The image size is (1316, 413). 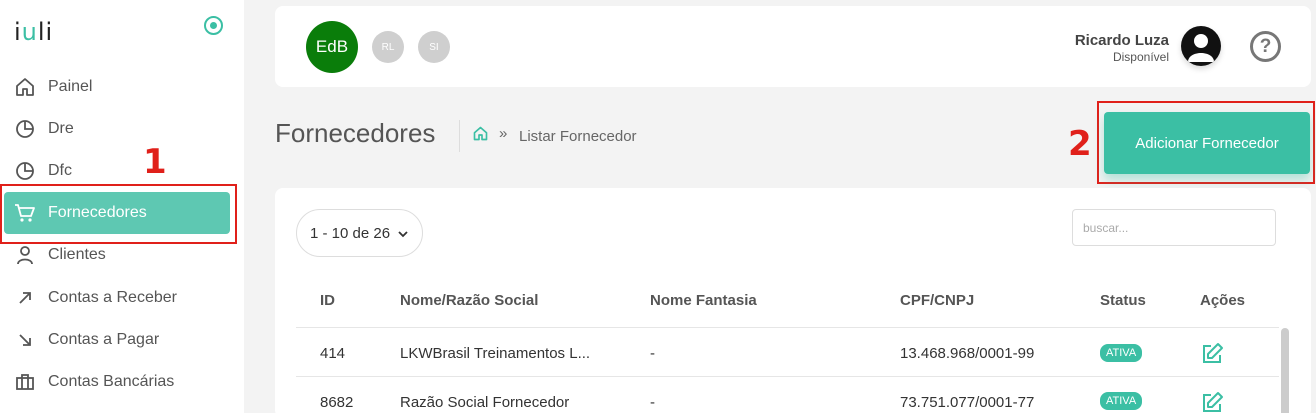 What do you see at coordinates (1201, 46) in the screenshot?
I see `user-avatar` at bounding box center [1201, 46].